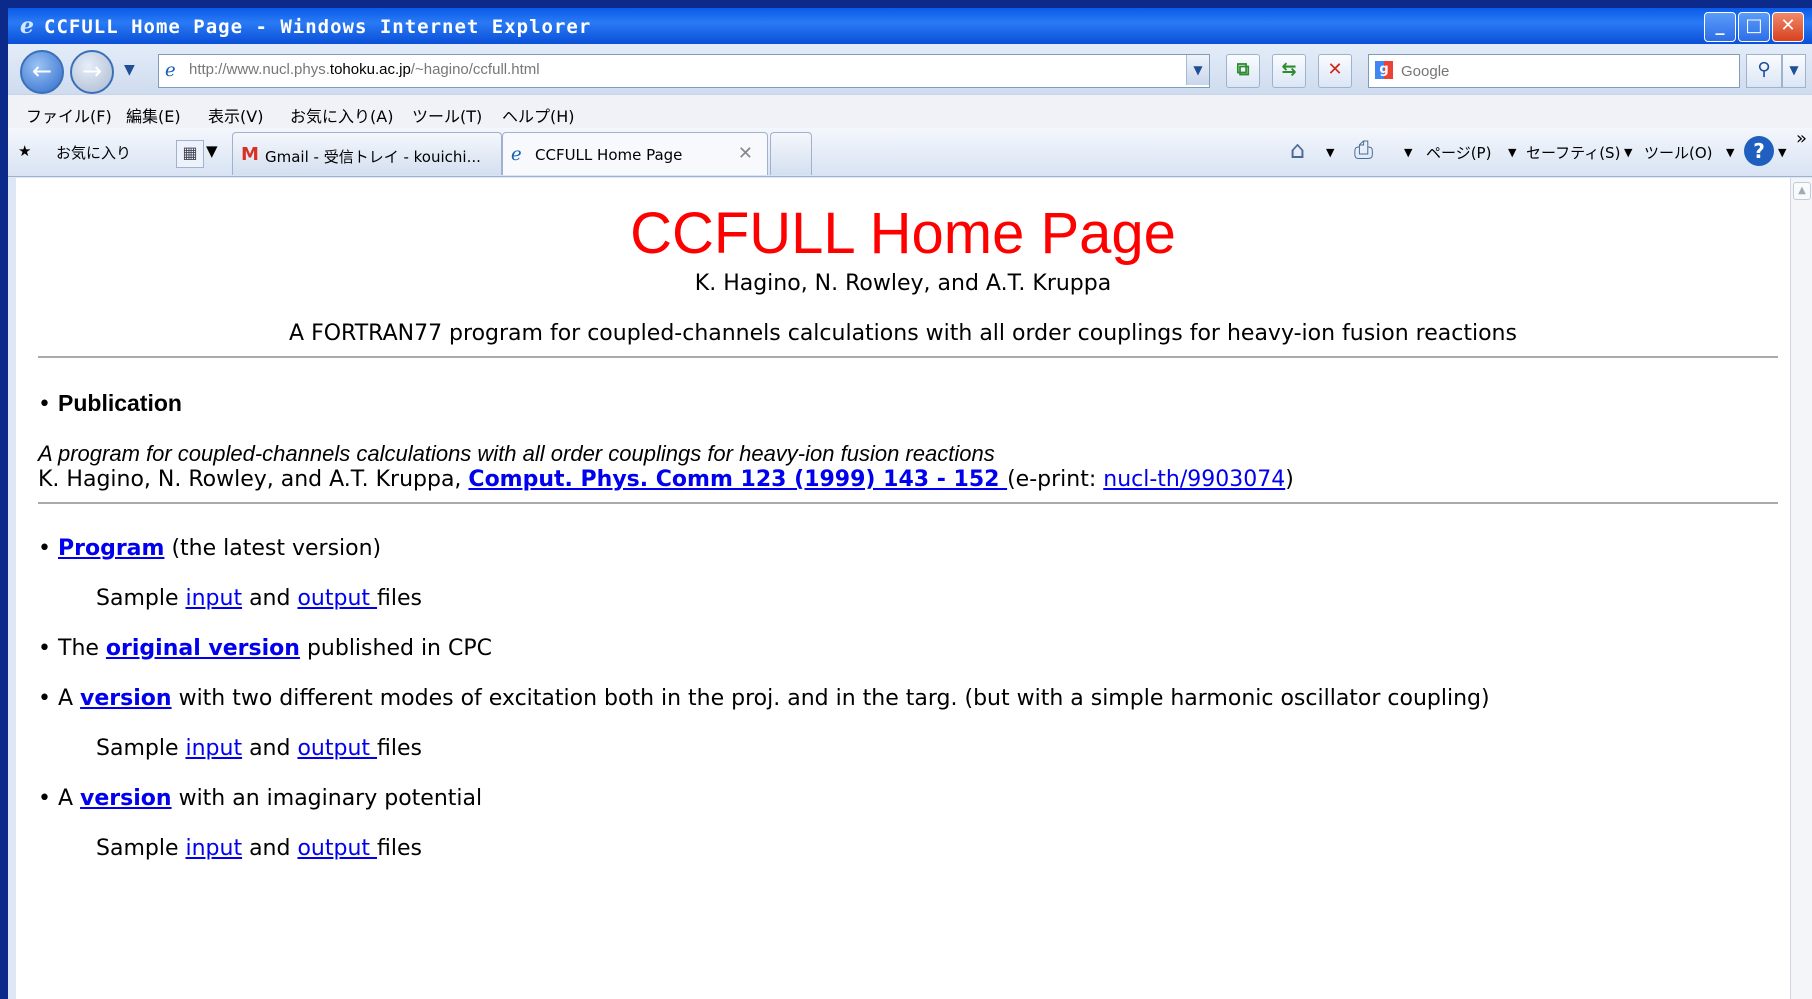 Image resolution: width=1812 pixels, height=999 pixels. I want to click on search-box: g, so click(1554, 71).